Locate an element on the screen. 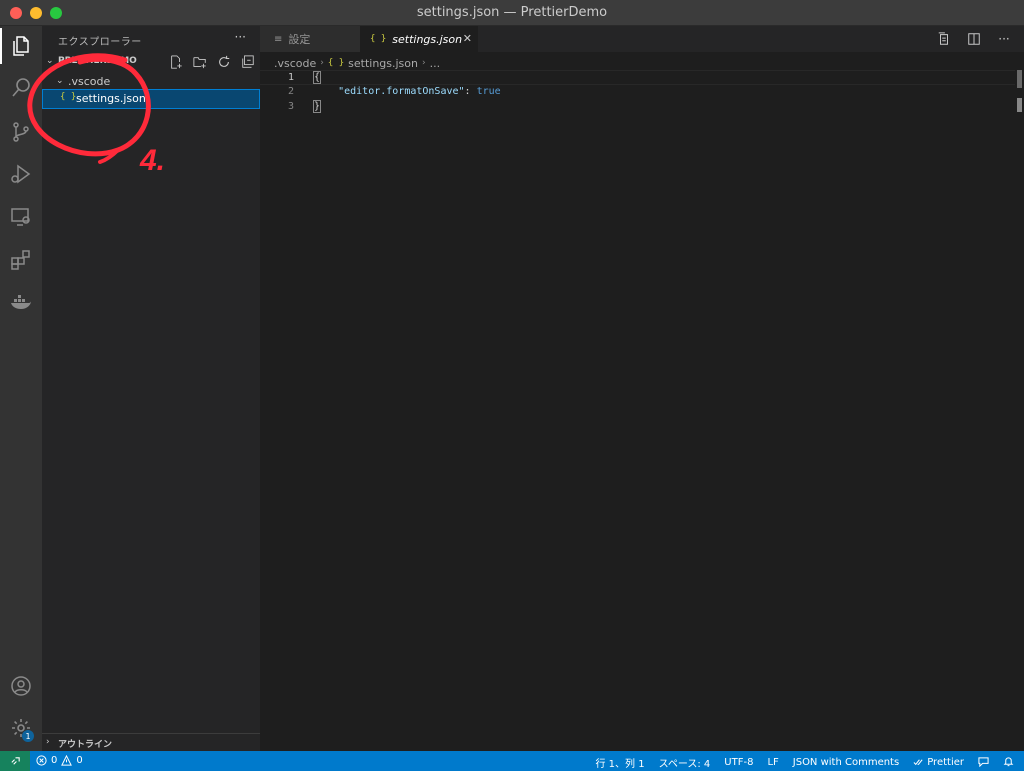 This screenshot has height=771, width=1024. prettier-status: Prettier is located at coordinates (938, 762).